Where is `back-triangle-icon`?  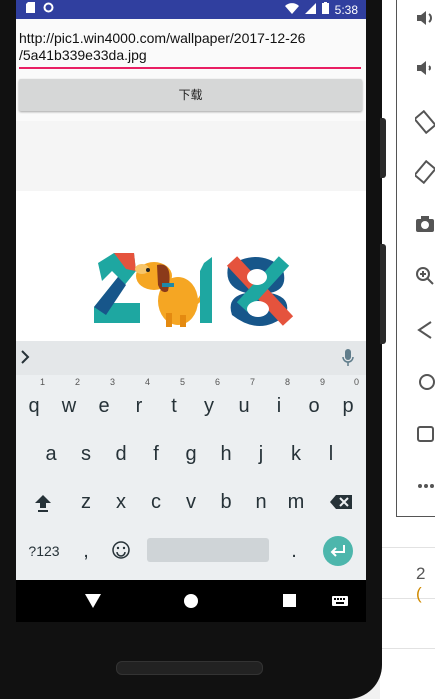 back-triangle-icon is located at coordinates (93, 603).